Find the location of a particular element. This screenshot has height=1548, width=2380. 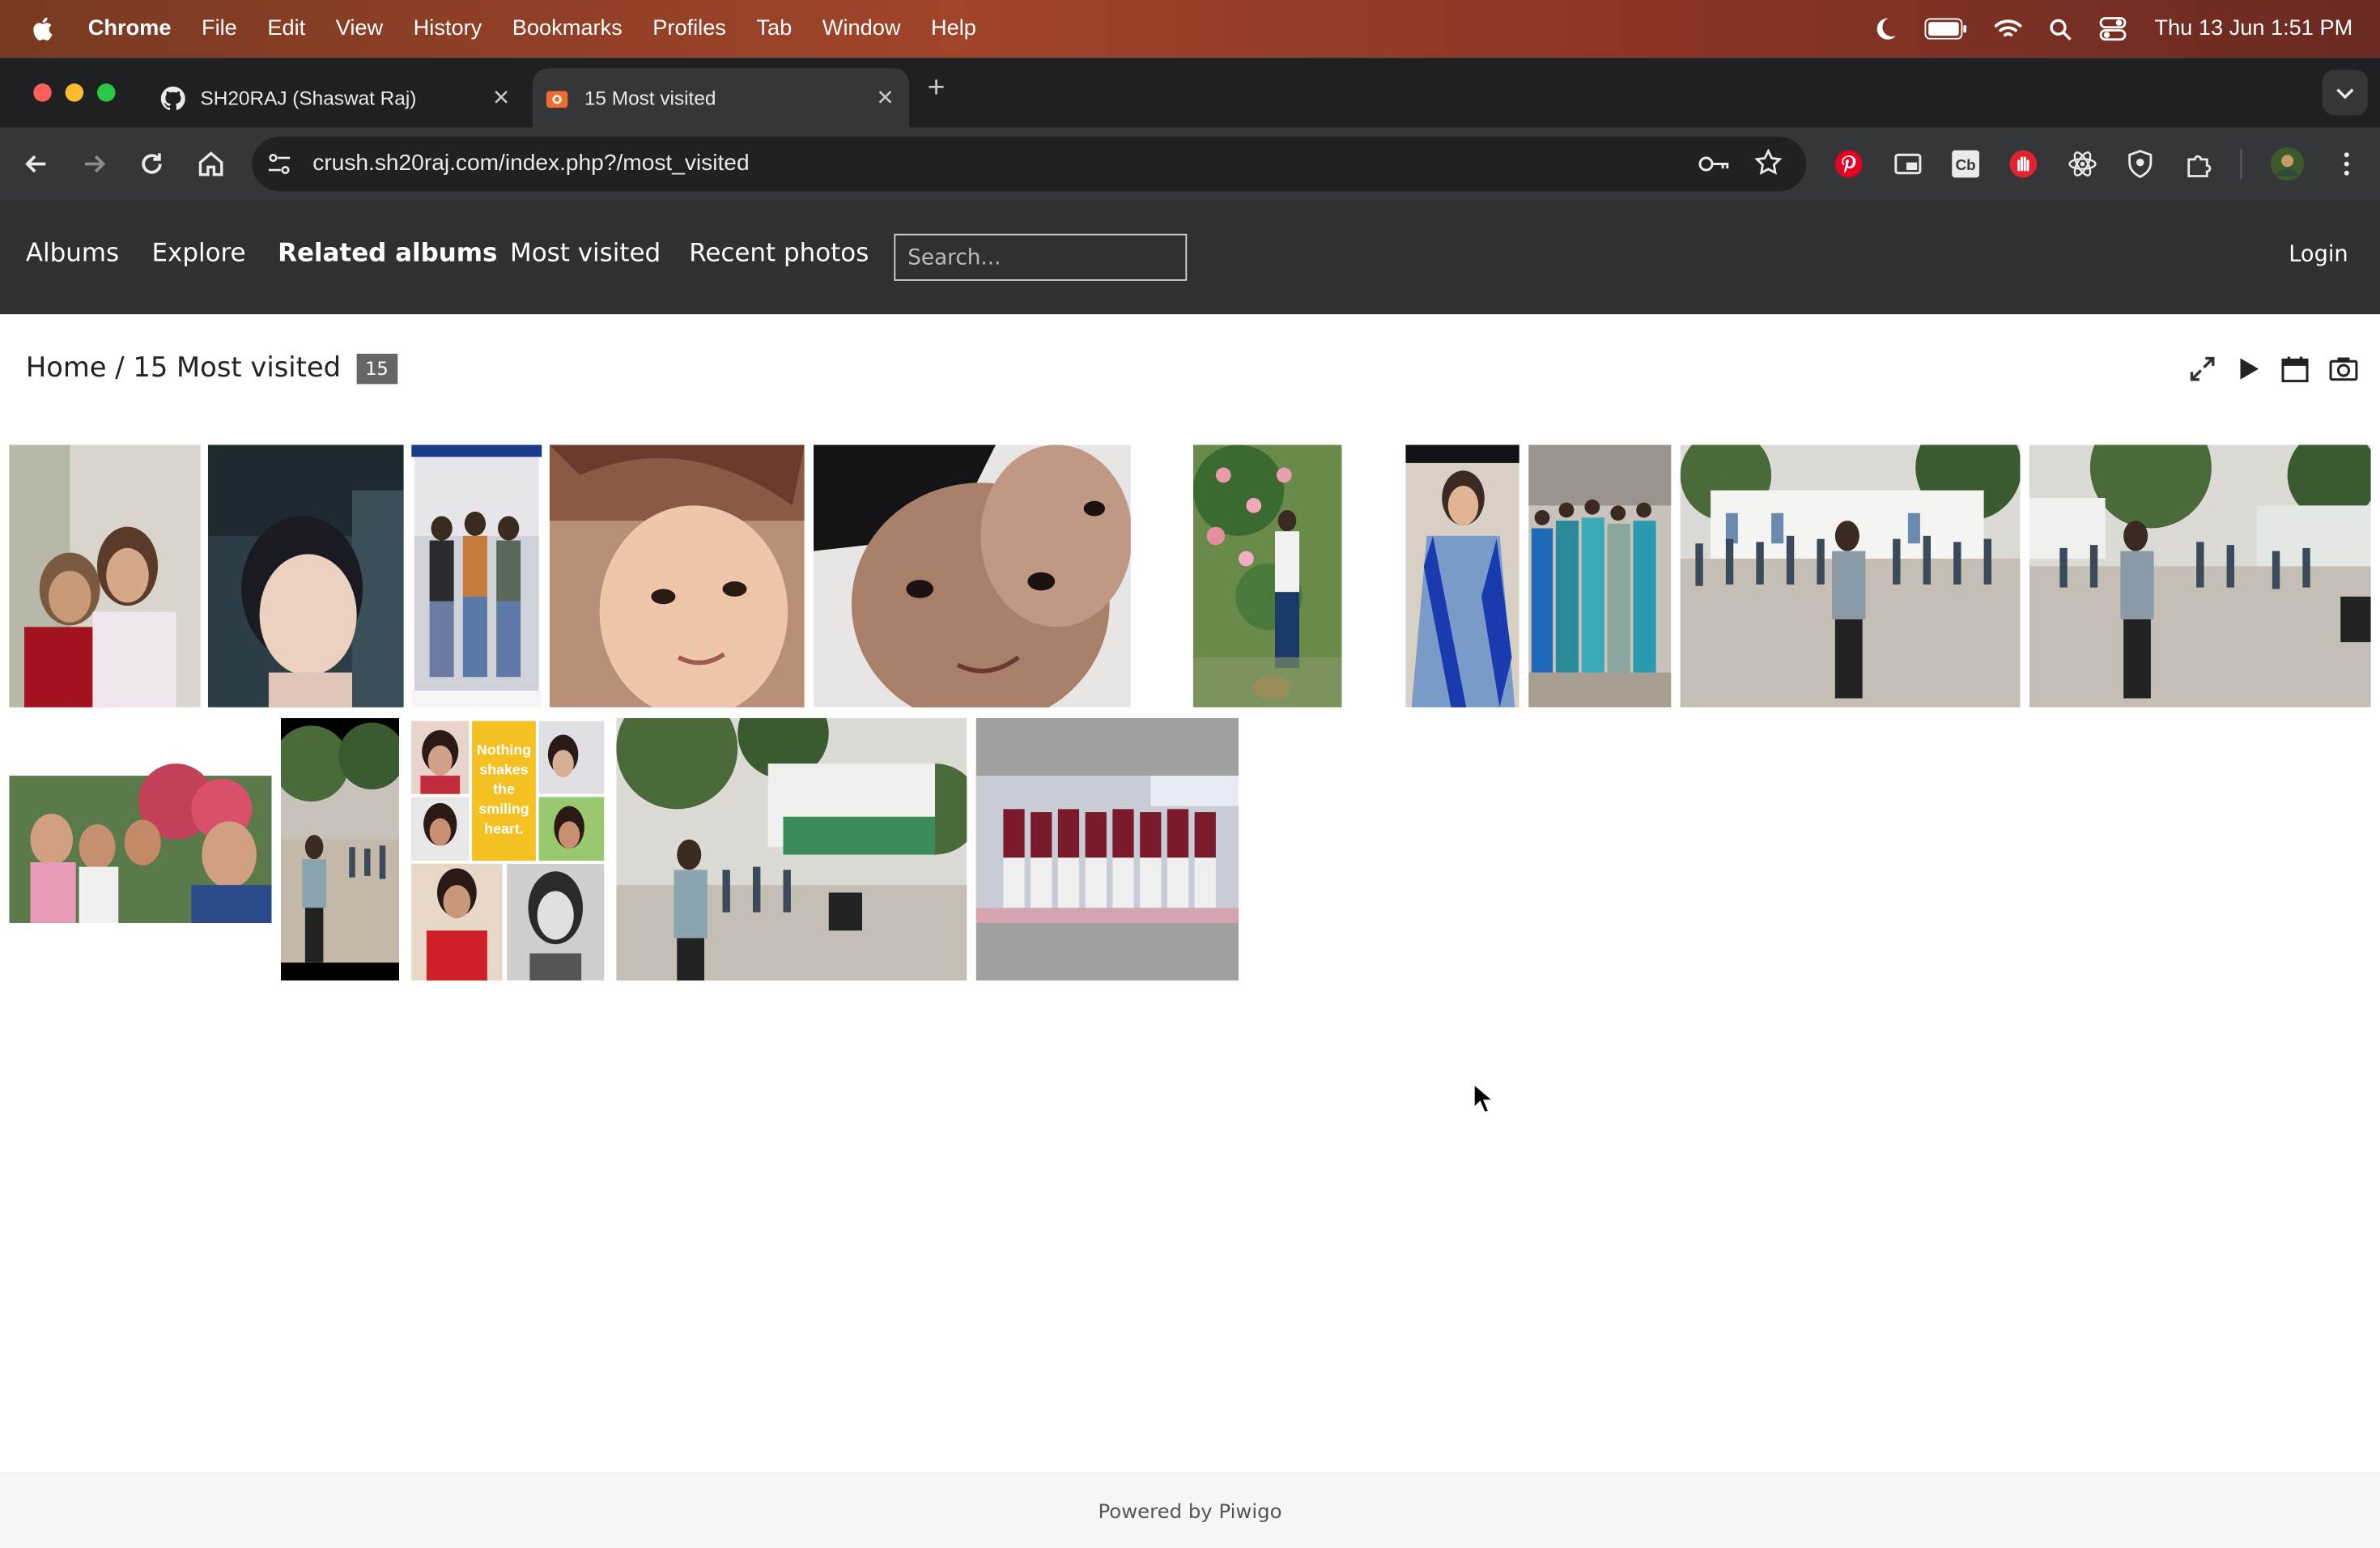

page-title: Home / 15 Most visited 15 is located at coordinates (212, 369).